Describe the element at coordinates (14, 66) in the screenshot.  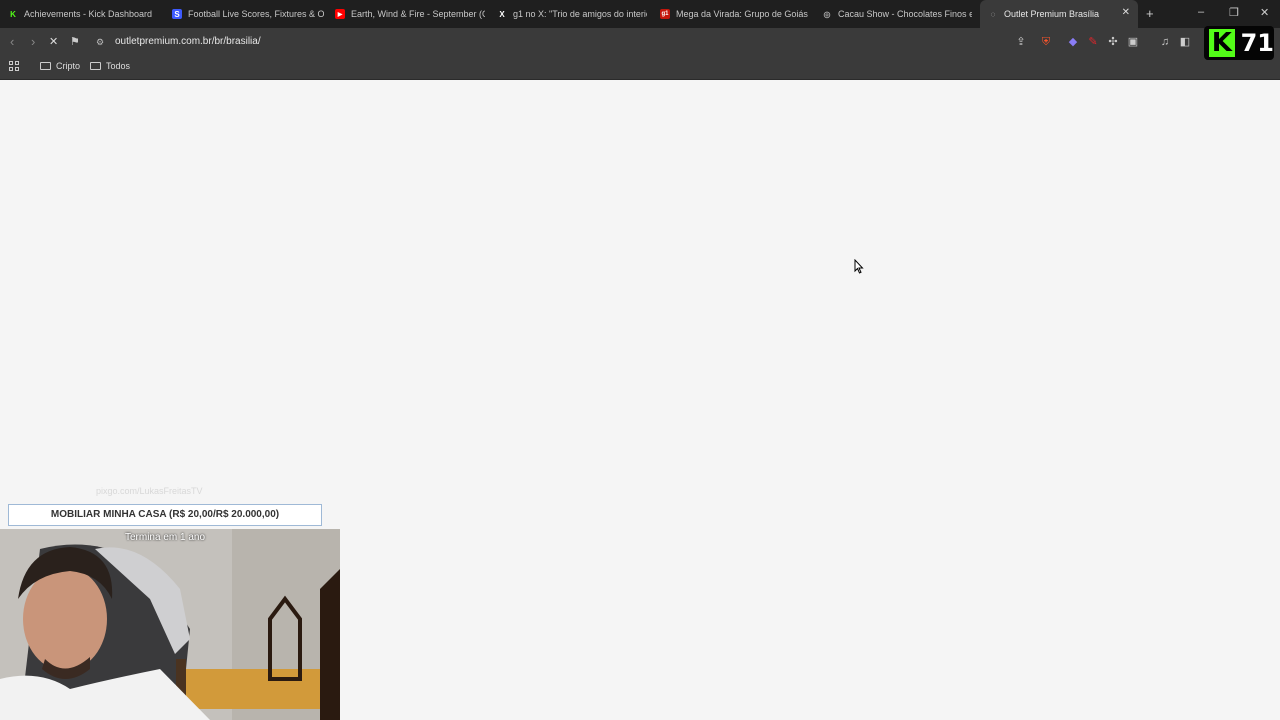
I see `apps-grid-icon` at that location.